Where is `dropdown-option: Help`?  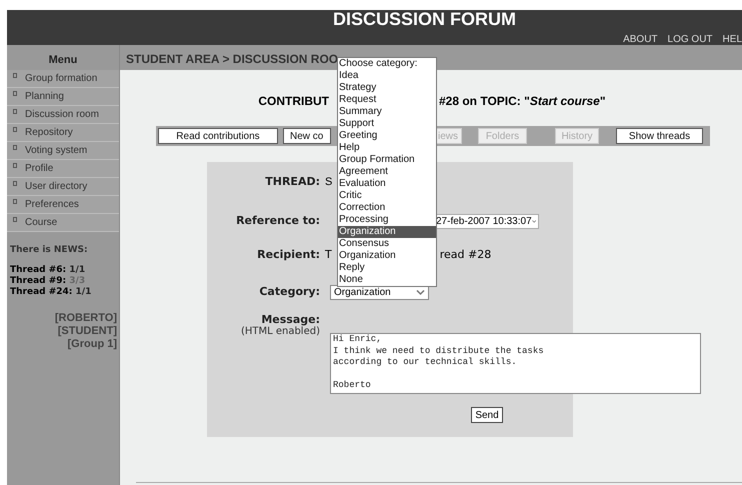
dropdown-option: Help is located at coordinates (387, 148).